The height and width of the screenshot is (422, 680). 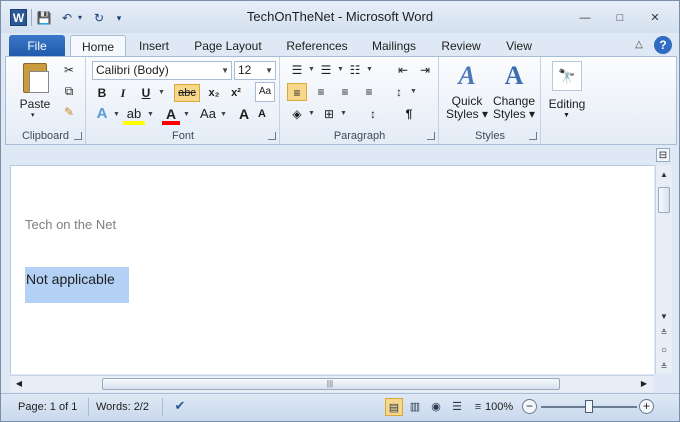 I want to click on align-left-button: ≡, so click(x=297, y=92).